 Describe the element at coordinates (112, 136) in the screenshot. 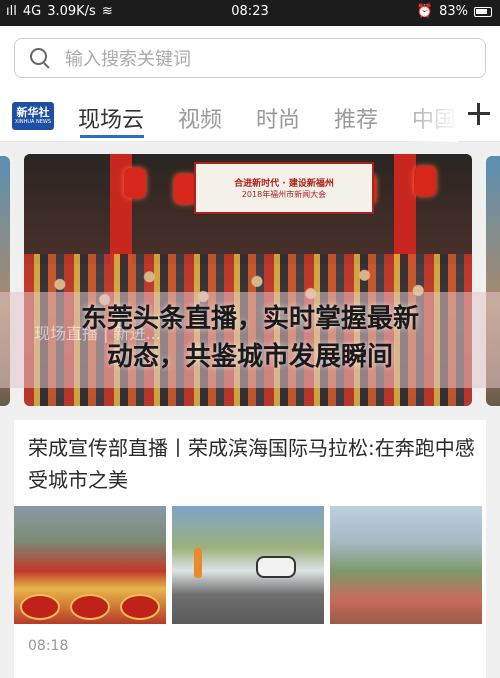

I see `active-tab-indicator` at that location.